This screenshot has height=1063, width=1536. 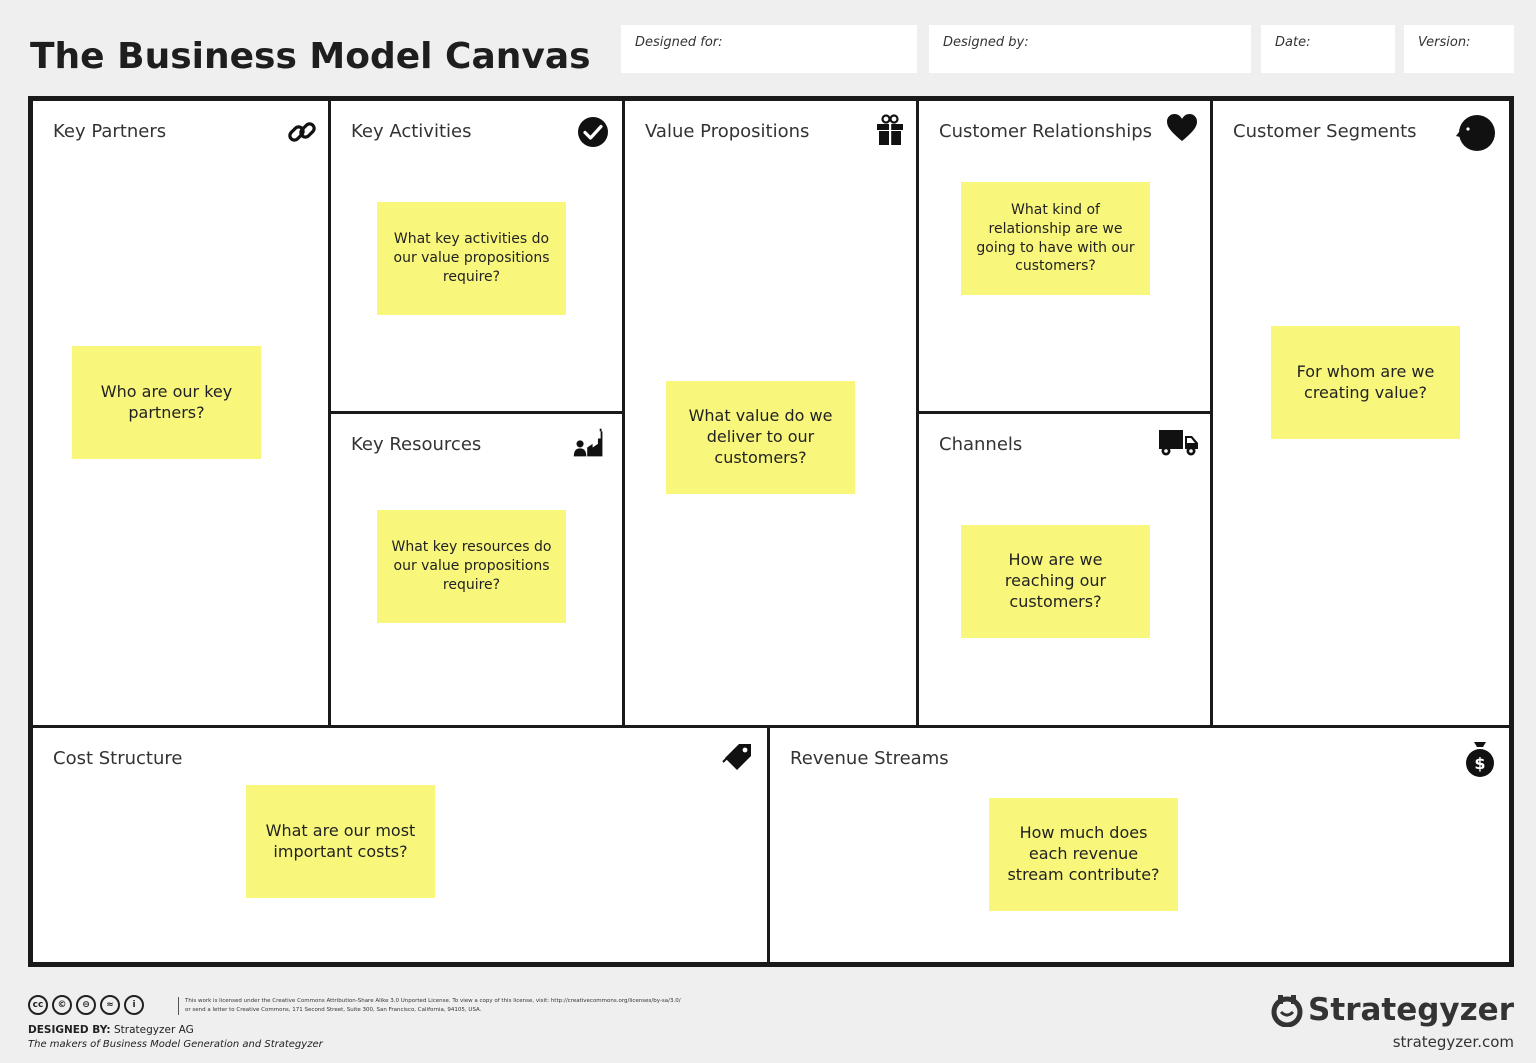 I want to click on checkmark-icon, so click(x=593, y=132).